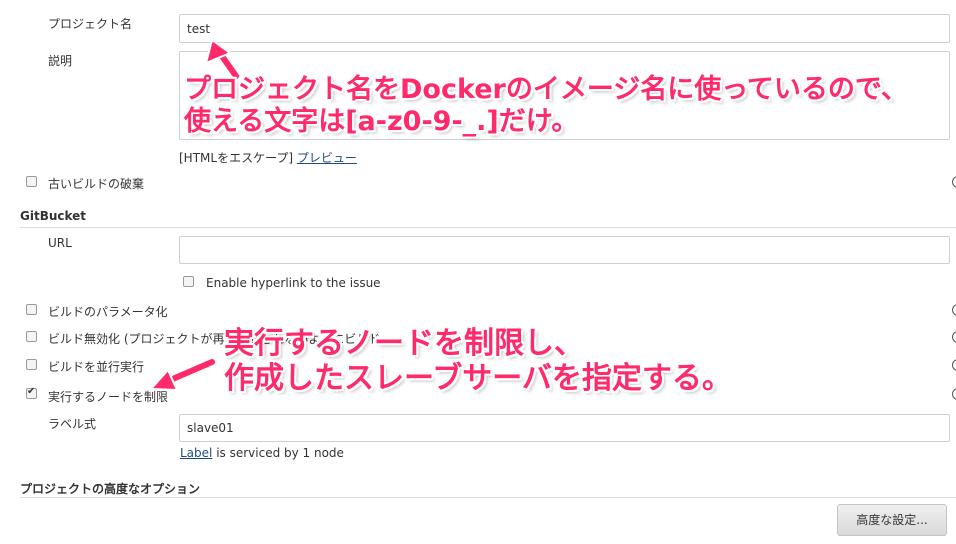 The width and height of the screenshot is (956, 544). I want to click on annotation-line: プロジェクト名をDockerのイメージ名に使っているので、, so click(546, 89).